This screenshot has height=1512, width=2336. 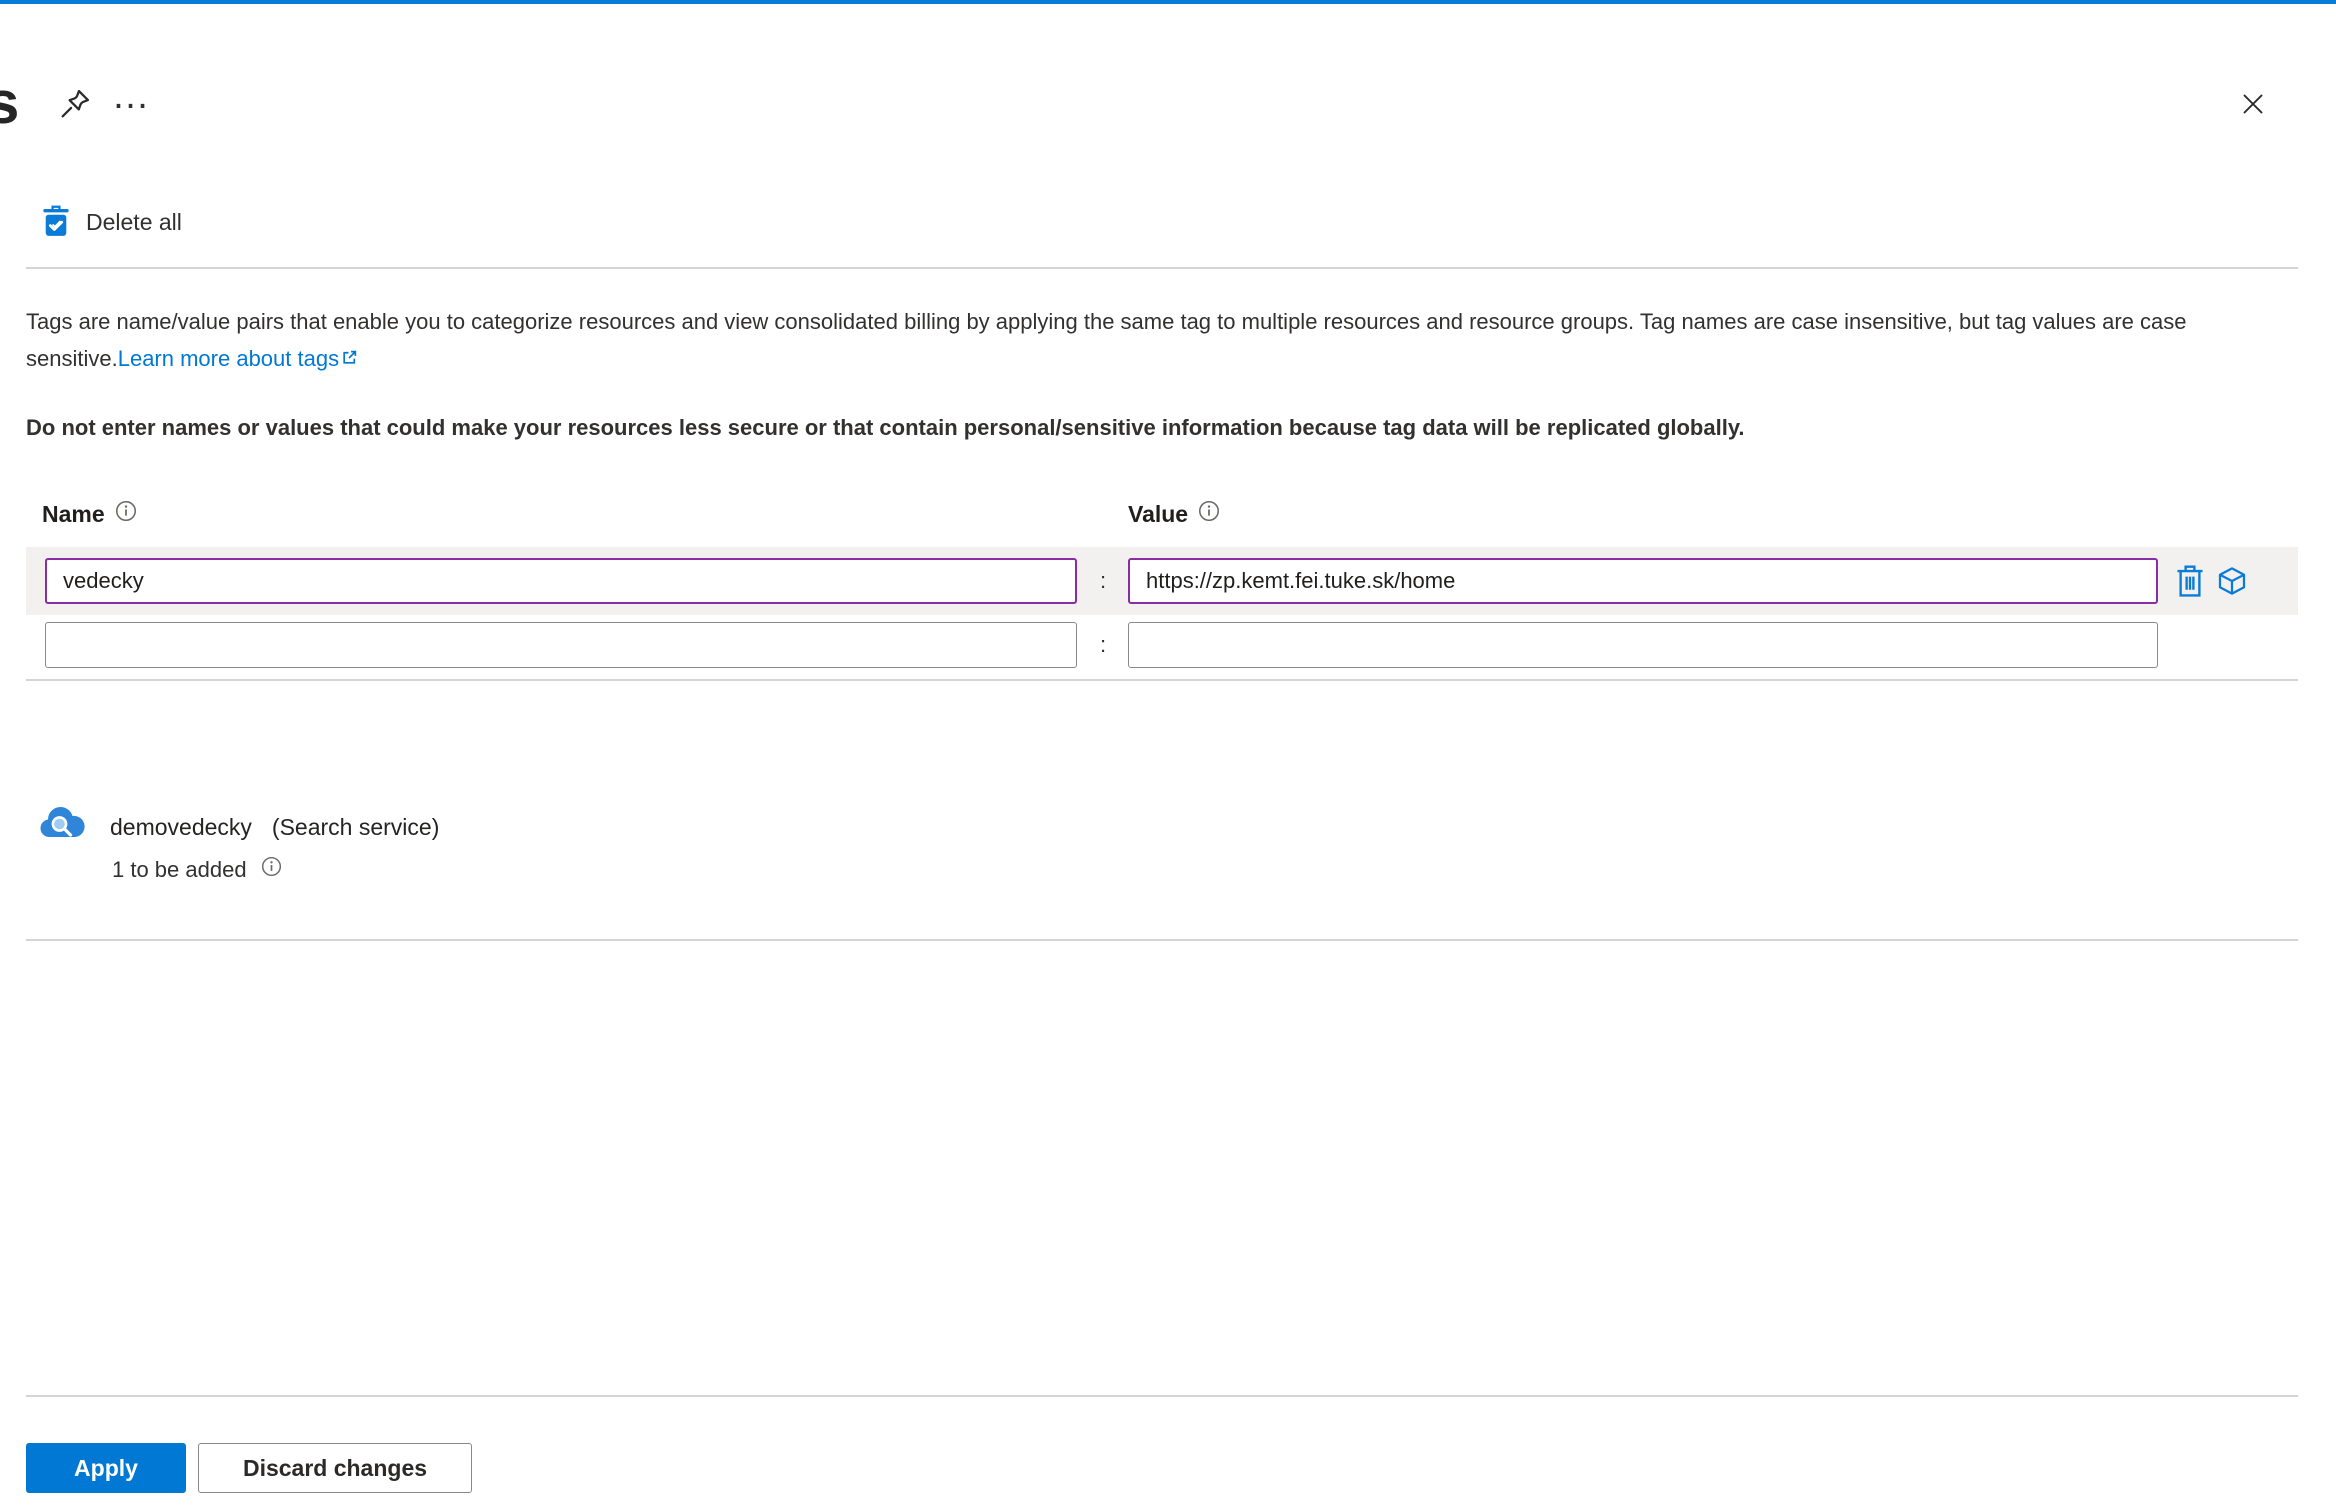 I want to click on portal-top-accent-bar, so click(x=1168, y=2).